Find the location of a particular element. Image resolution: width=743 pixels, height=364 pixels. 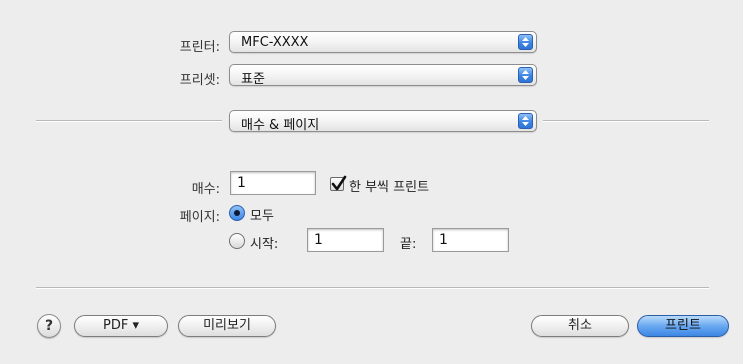

pages-all-label: 모두 is located at coordinates (262, 216).